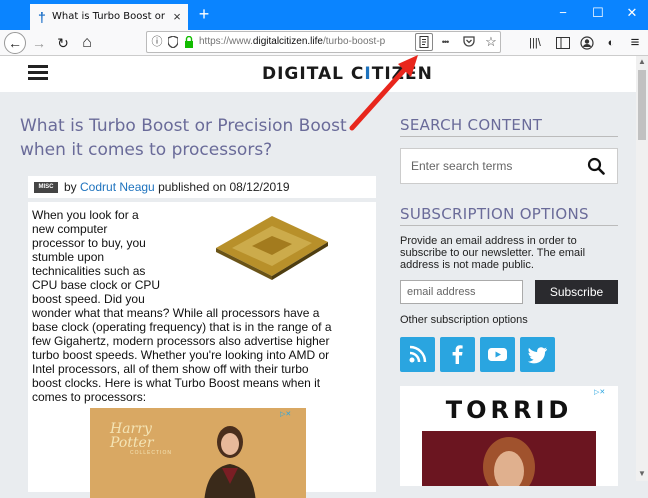 The height and width of the screenshot is (498, 648). I want to click on back-button: ←, so click(15, 43).